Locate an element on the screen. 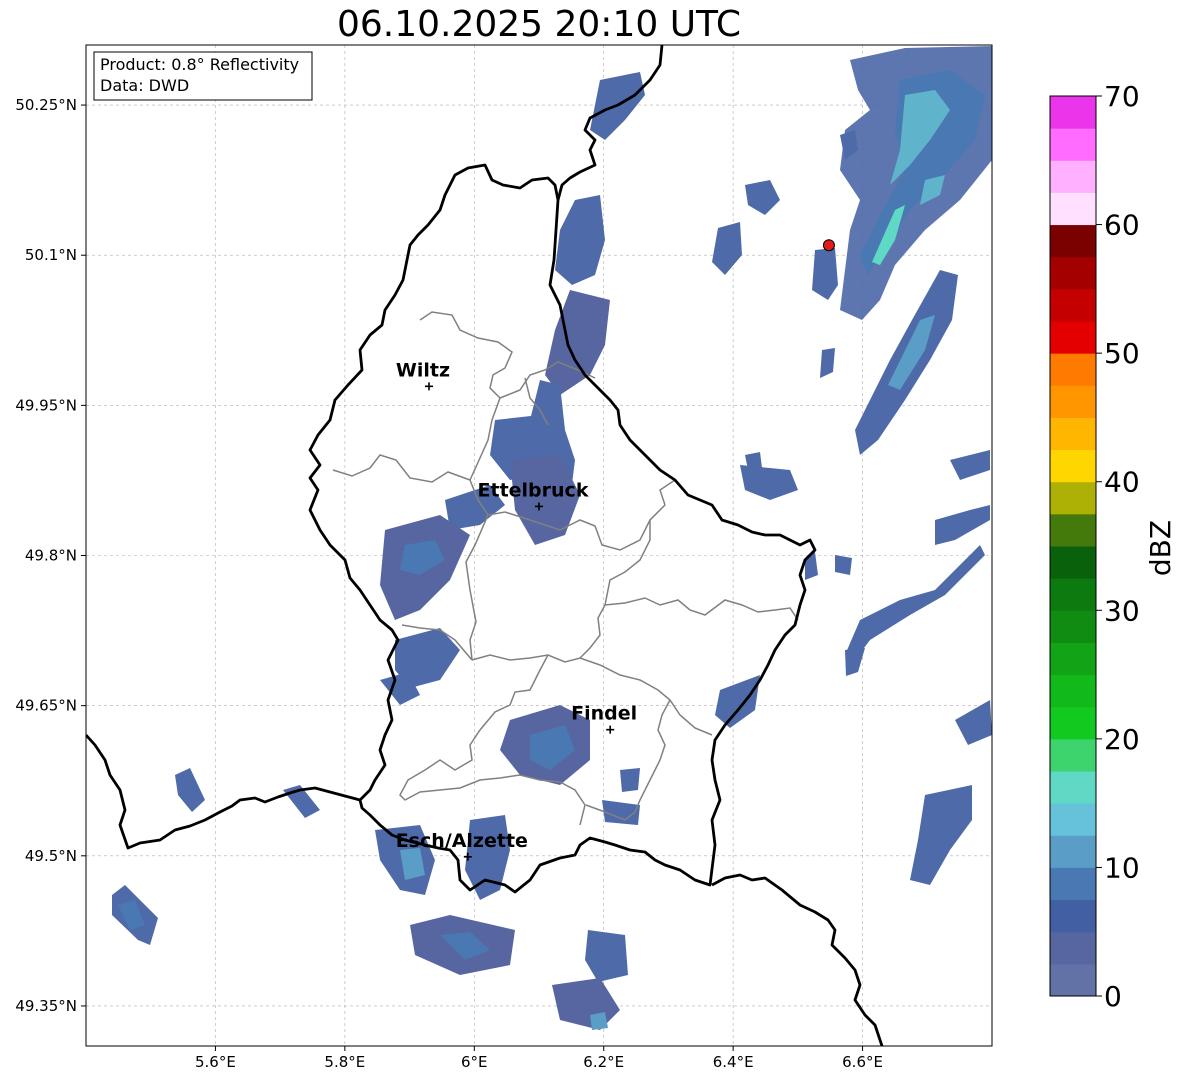  colorbar-tick-label: 40 is located at coordinates (1122, 482).